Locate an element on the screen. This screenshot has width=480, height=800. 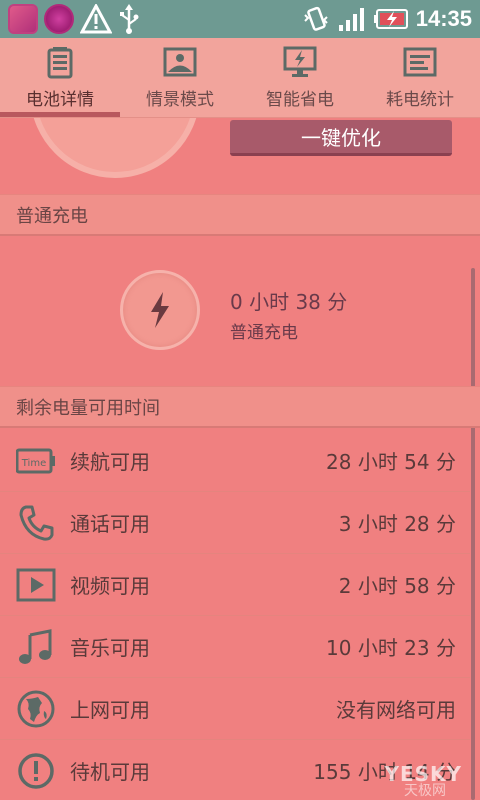
svg-text: Time is located at coordinates (33, 463).